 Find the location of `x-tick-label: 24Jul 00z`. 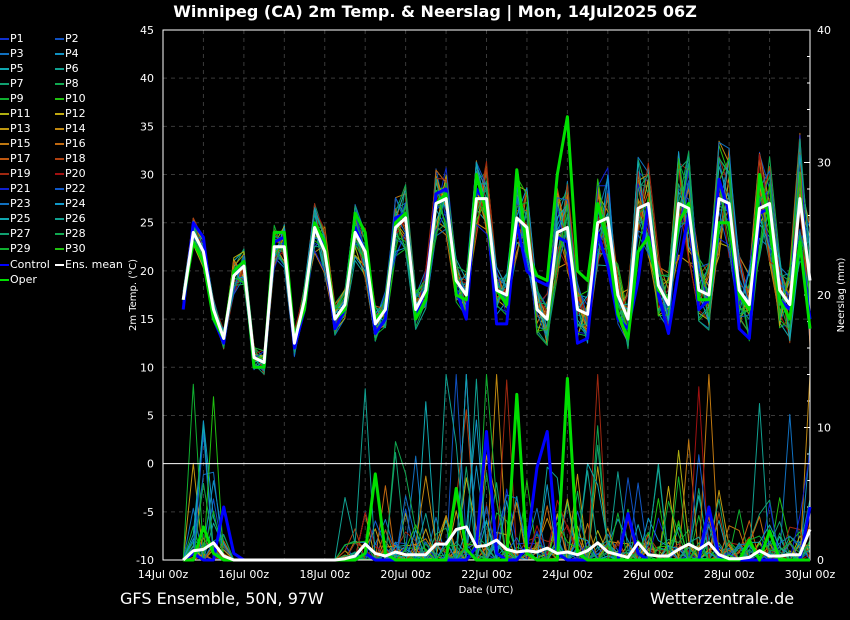

x-tick-label: 24Jul 00z is located at coordinates (567, 574).